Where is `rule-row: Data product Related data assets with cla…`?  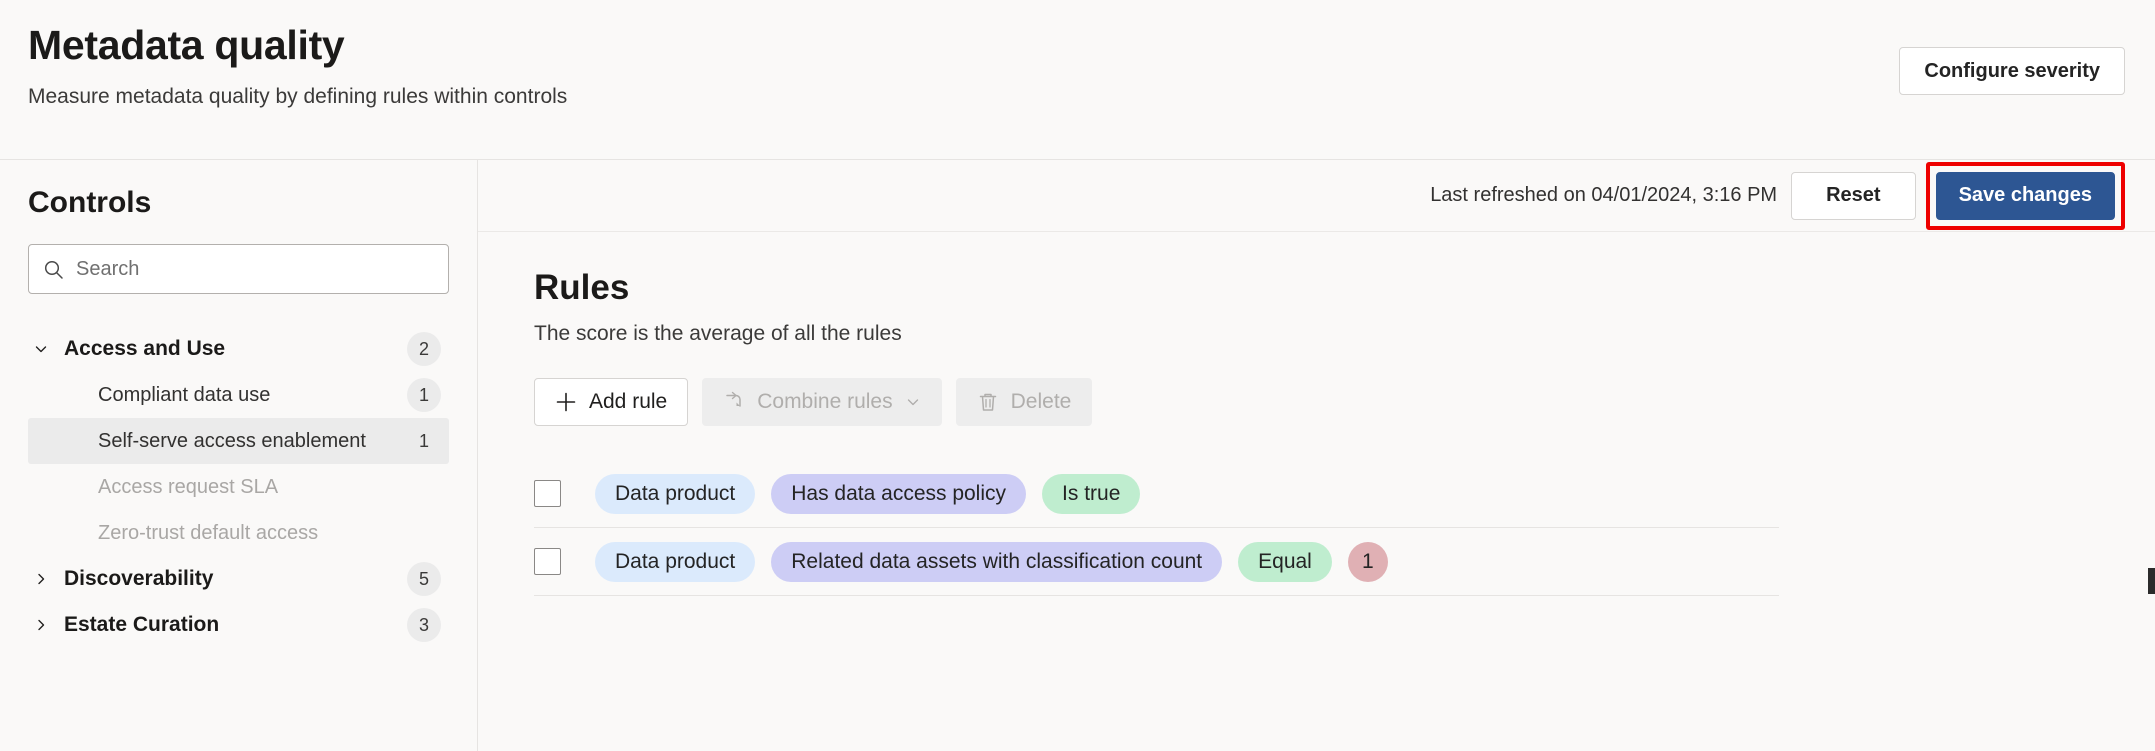
rule-row: Data product Related data assets with cla… is located at coordinates (1156, 562).